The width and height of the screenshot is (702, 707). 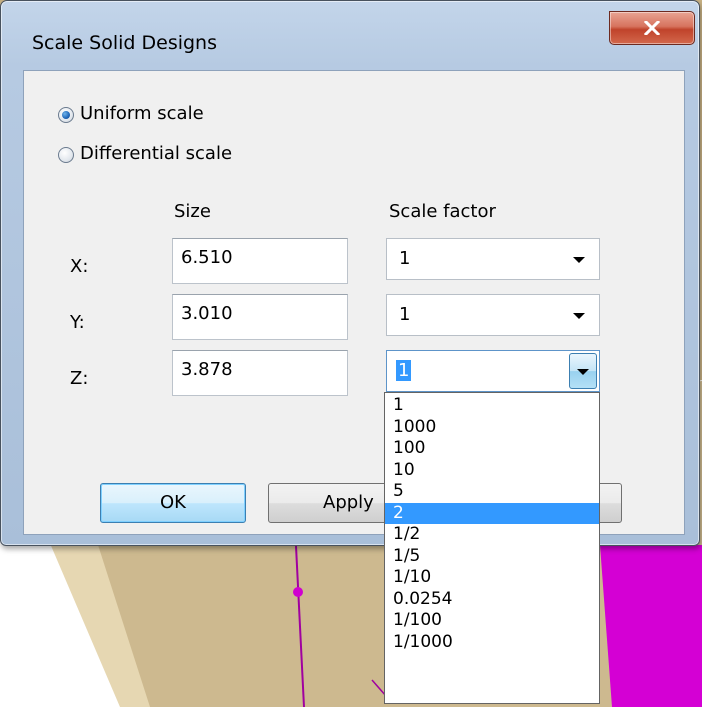 I want to click on differential-scale-radio, so click(x=66, y=155).